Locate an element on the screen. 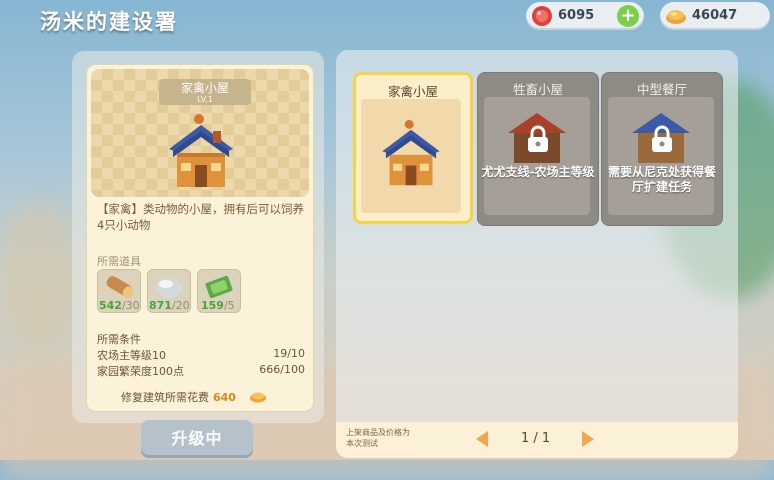 Image resolution: width=774 pixels, height=480 pixels. repair-cost: 修复建筑所需花费 640 is located at coordinates (194, 397).